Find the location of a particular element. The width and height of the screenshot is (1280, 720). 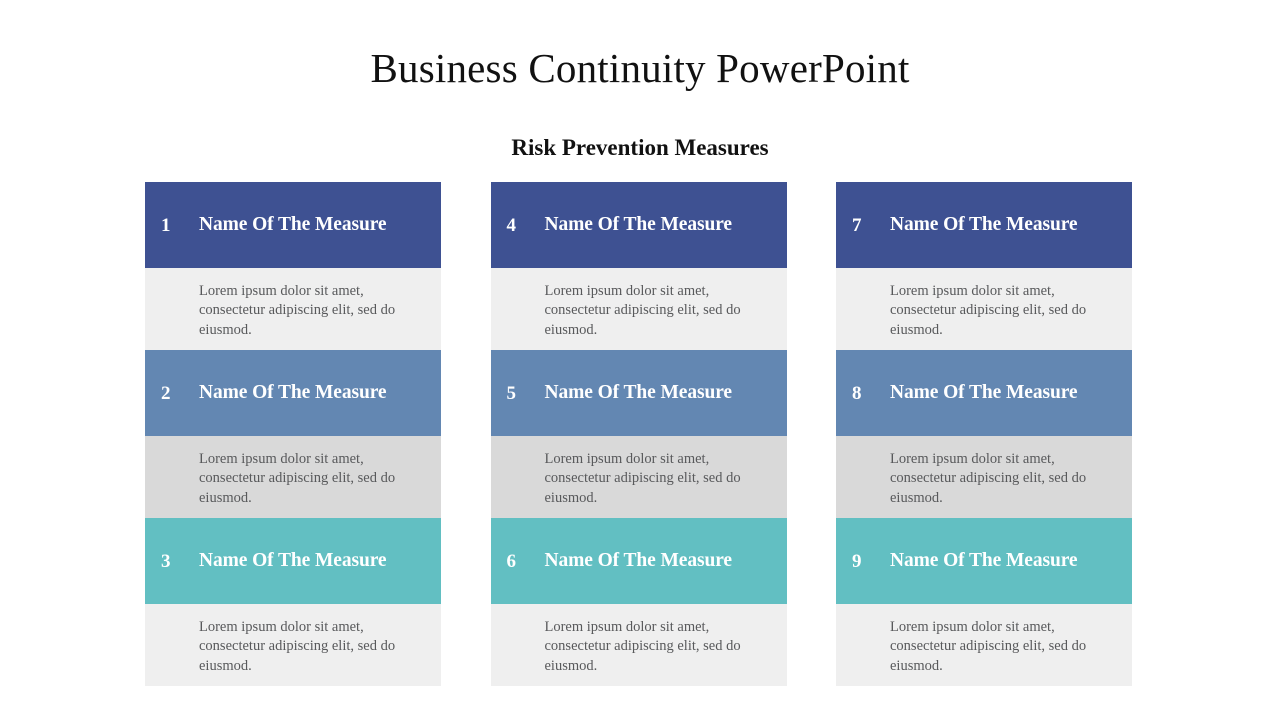

measure-card-header: 3 Name Of The Measure is located at coordinates (293, 561).